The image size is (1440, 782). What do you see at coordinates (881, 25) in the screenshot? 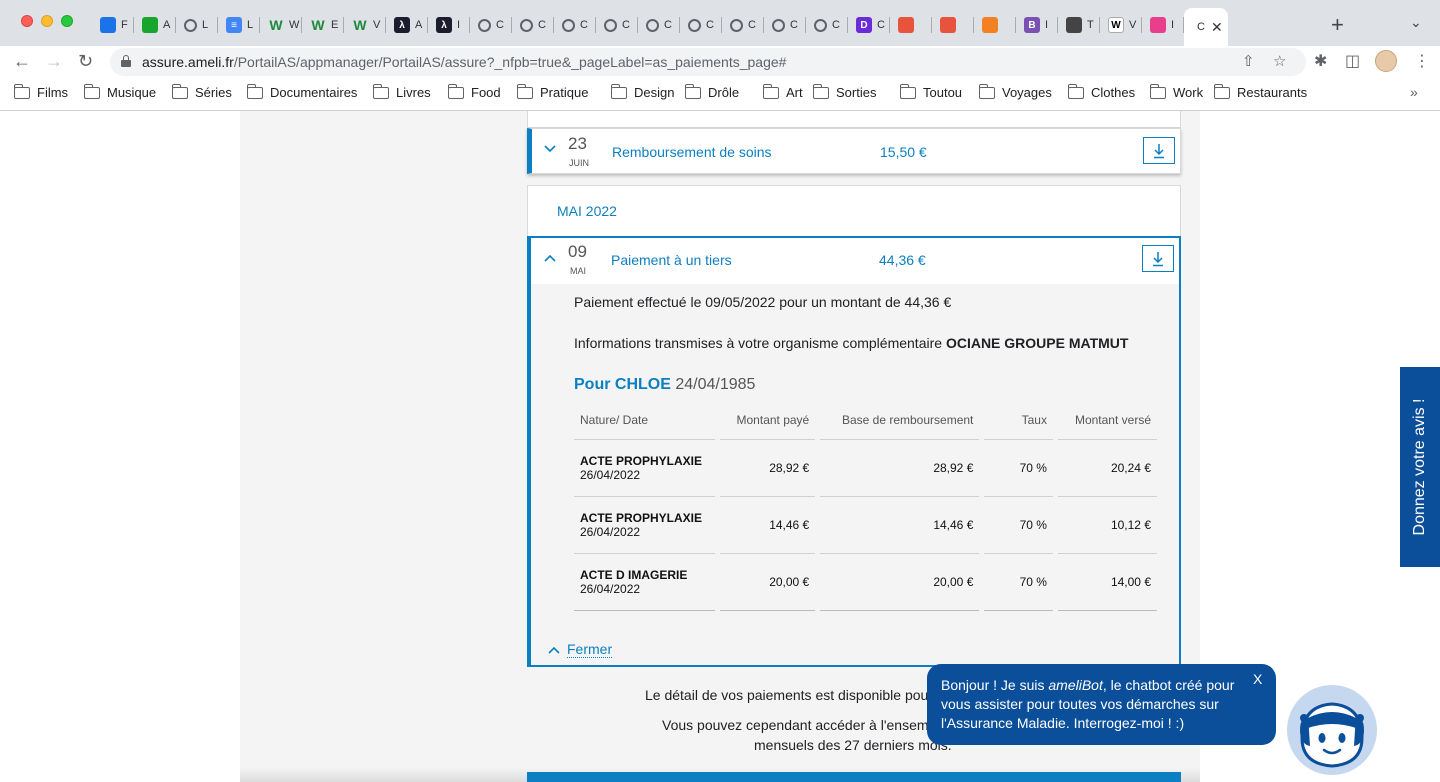
I see `tab-title: C` at bounding box center [881, 25].